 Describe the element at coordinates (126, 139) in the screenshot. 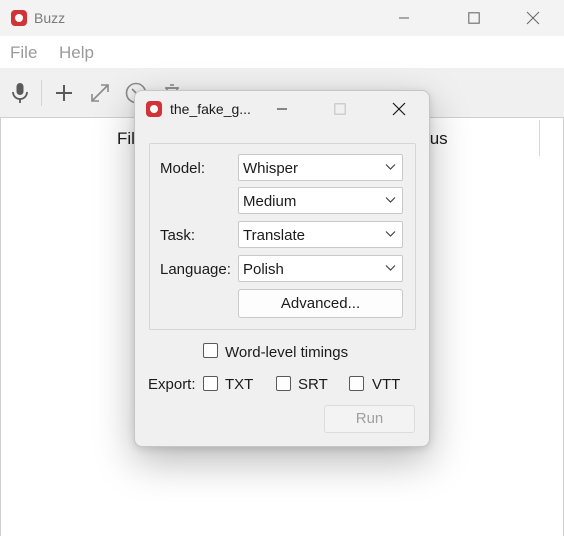

I see `column-header-file: Fil` at that location.